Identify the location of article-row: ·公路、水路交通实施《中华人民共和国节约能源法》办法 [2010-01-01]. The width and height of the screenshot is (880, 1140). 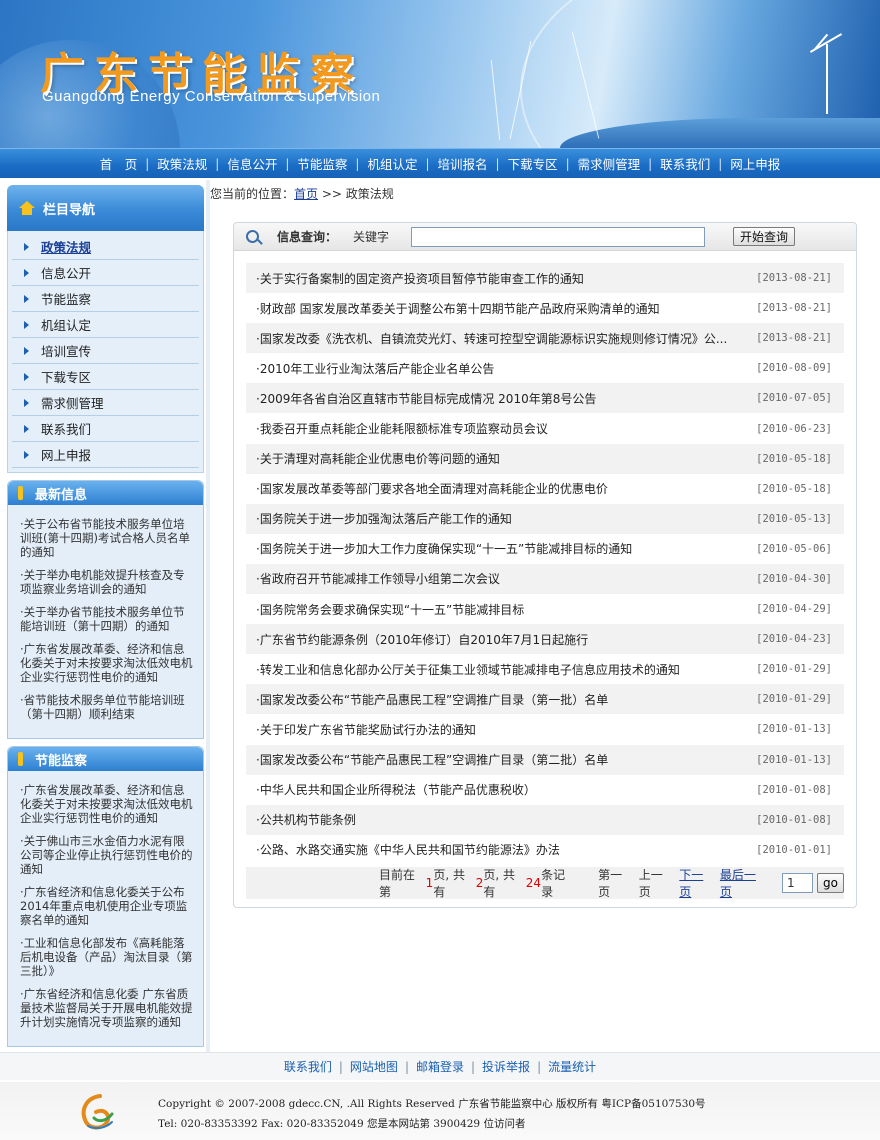
(545, 850).